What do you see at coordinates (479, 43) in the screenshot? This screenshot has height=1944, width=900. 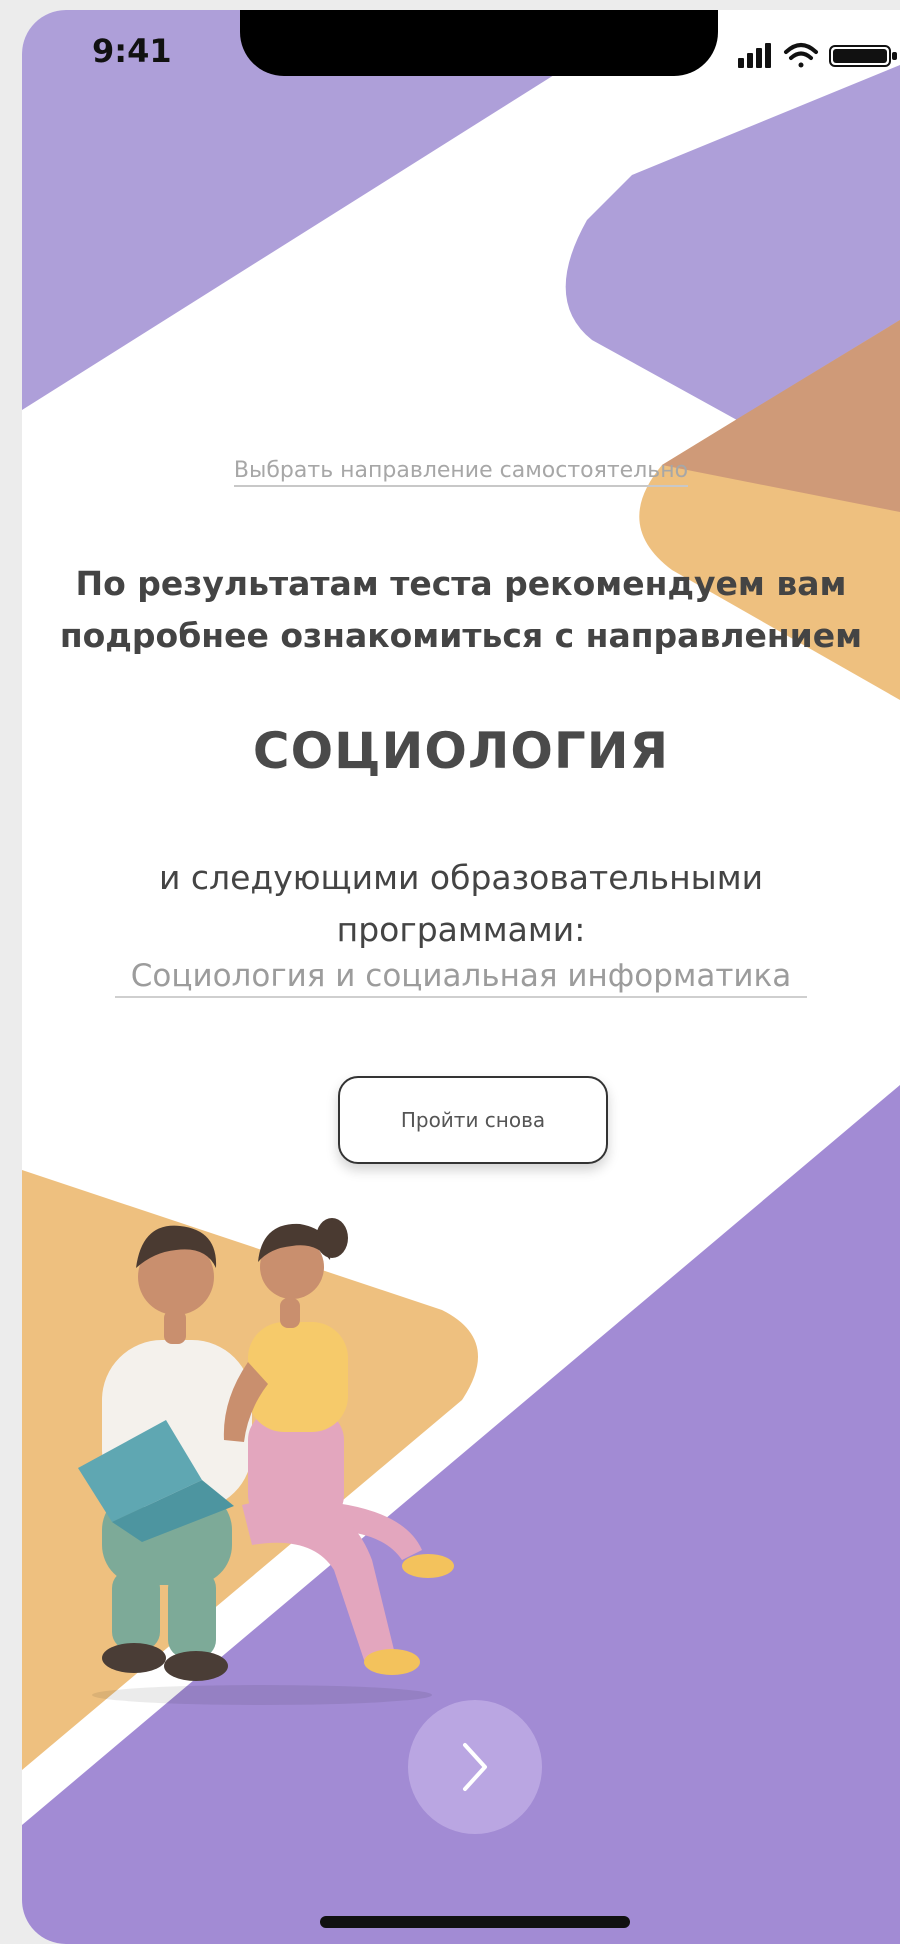 I see `device-notch` at bounding box center [479, 43].